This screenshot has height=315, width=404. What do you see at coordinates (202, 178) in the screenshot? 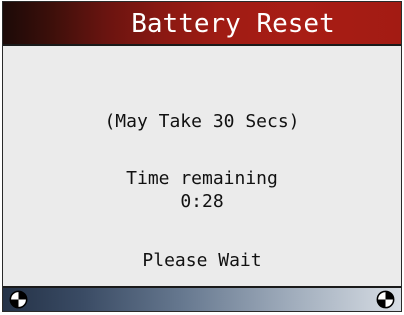
I see `time-remaining-label: Time remaining` at bounding box center [202, 178].